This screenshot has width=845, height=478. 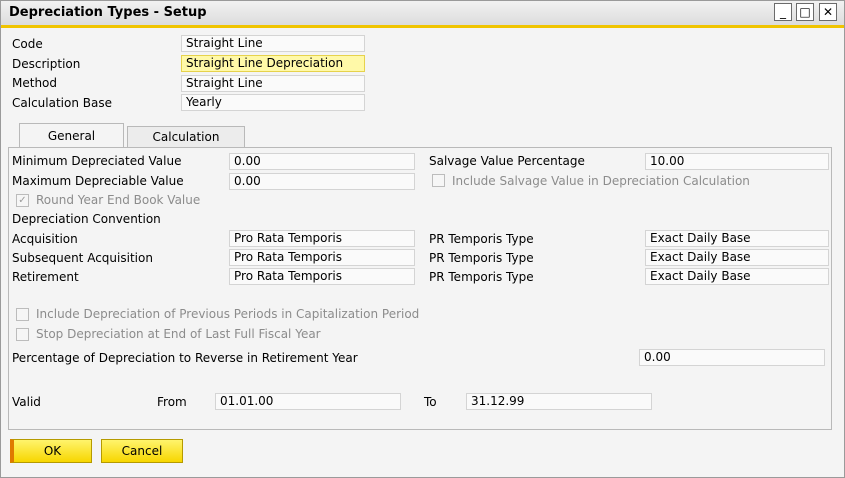 What do you see at coordinates (559, 401) in the screenshot?
I see `valid-to-field: 31.12.99` at bounding box center [559, 401].